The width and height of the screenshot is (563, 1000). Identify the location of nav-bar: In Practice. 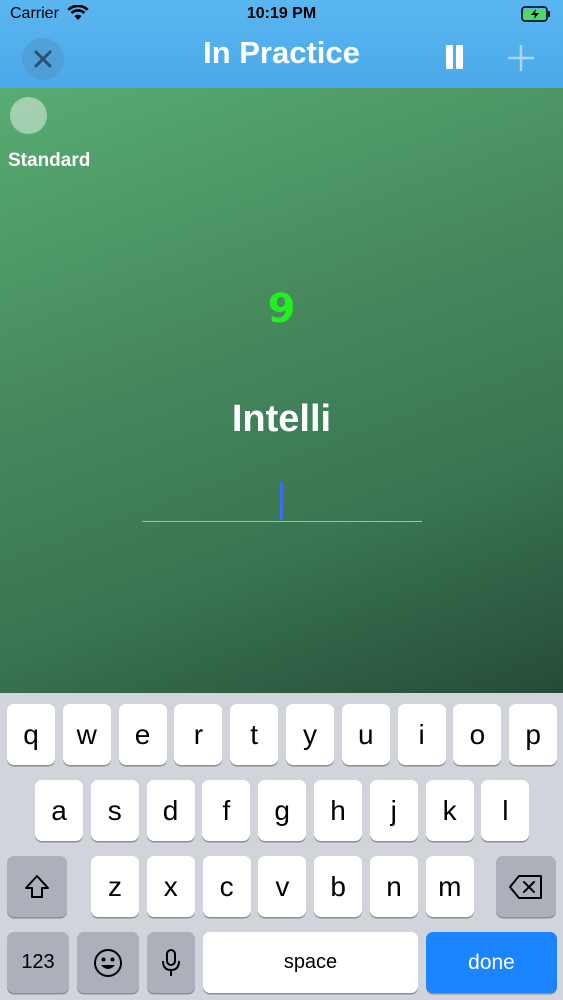
(281, 59).